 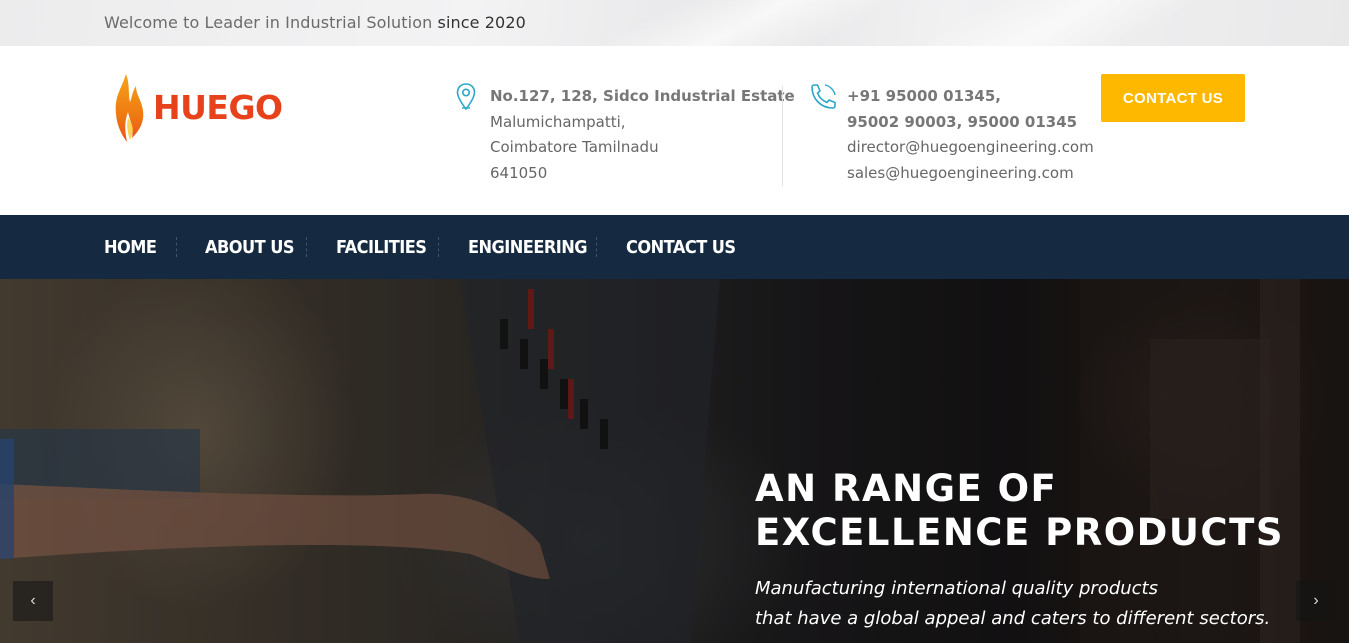 I want to click on slider-prev-button: ‹, so click(x=33, y=601).